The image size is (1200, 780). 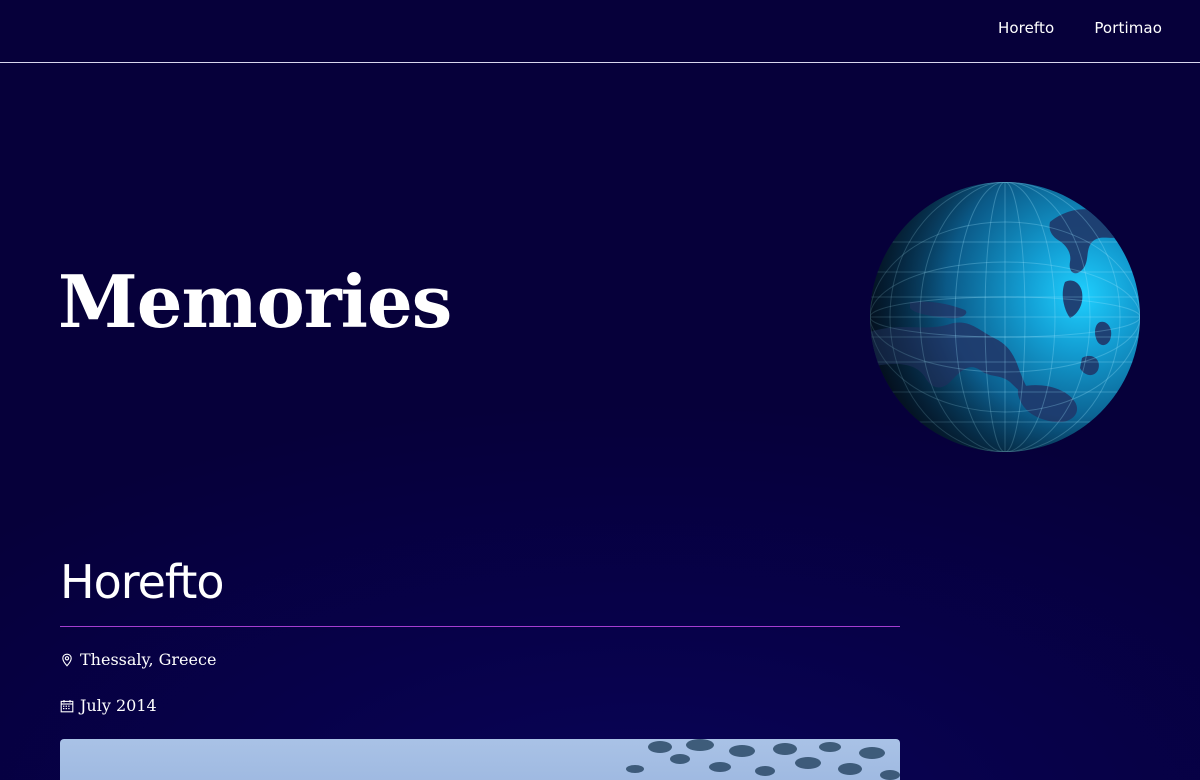 I want to click on map-pin-icon, so click(x=67, y=660).